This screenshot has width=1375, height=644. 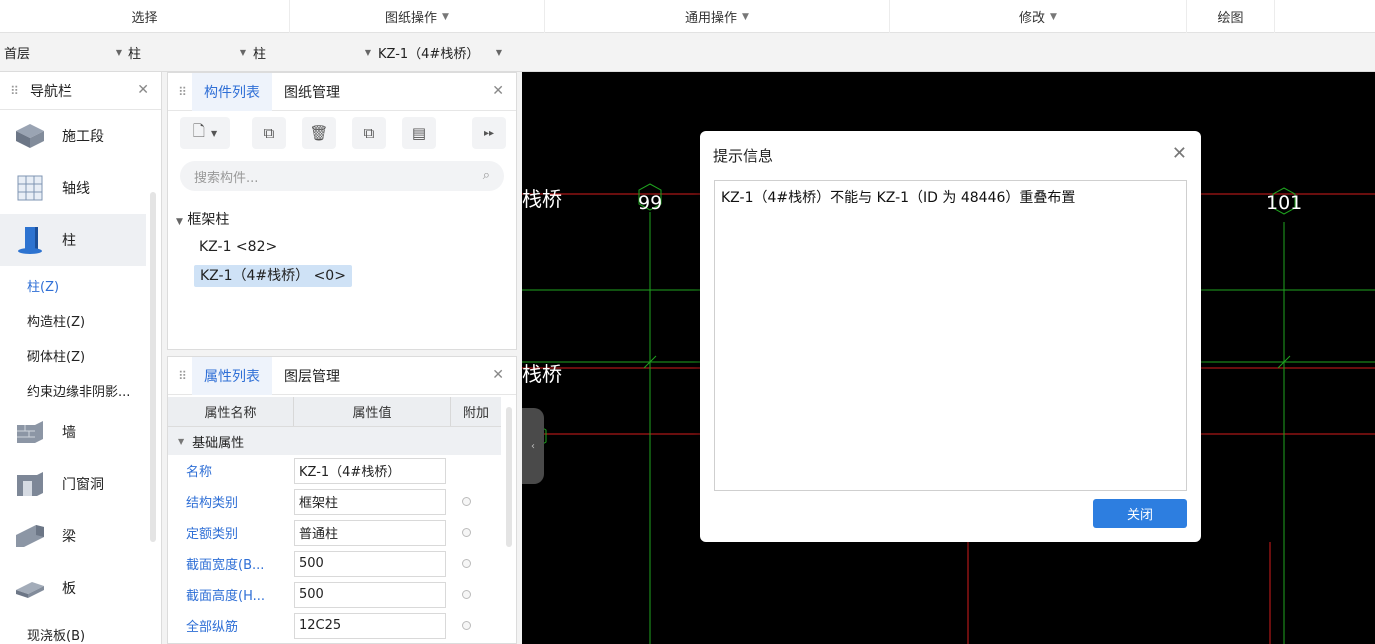 I want to click on nav-item-axis: 轴线, so click(x=73, y=188).